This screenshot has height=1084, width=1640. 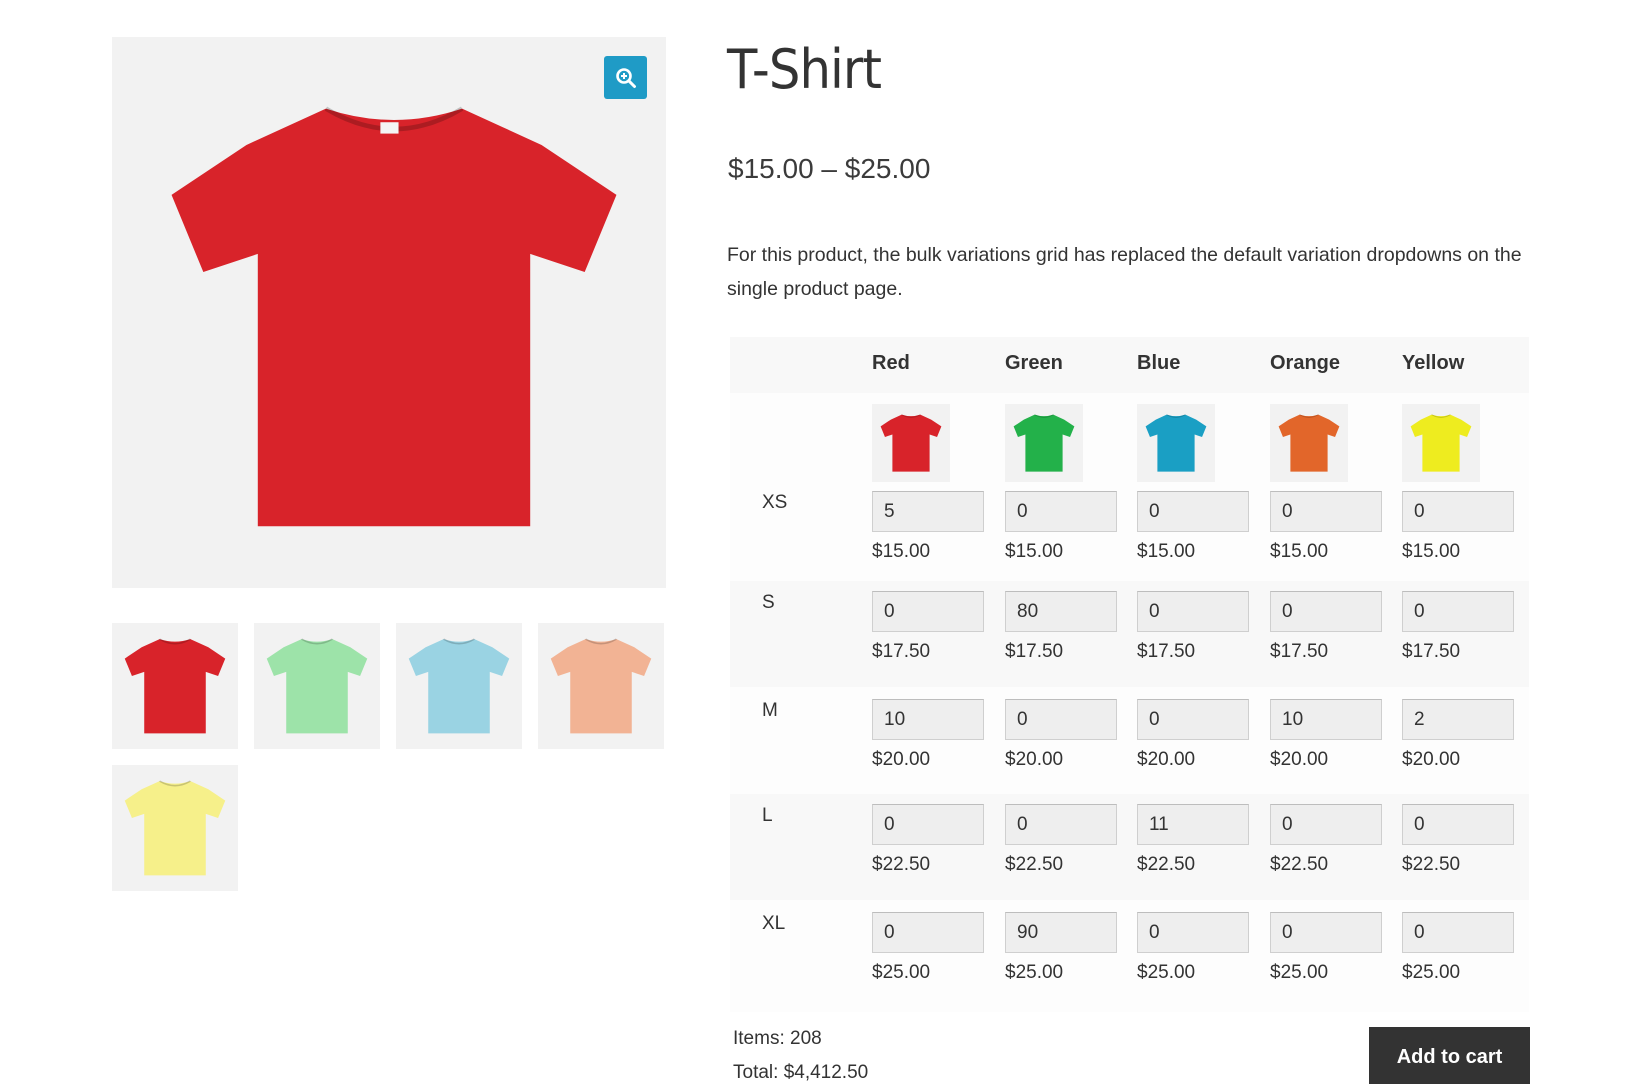 I want to click on column-header: Green, so click(x=1034, y=363).